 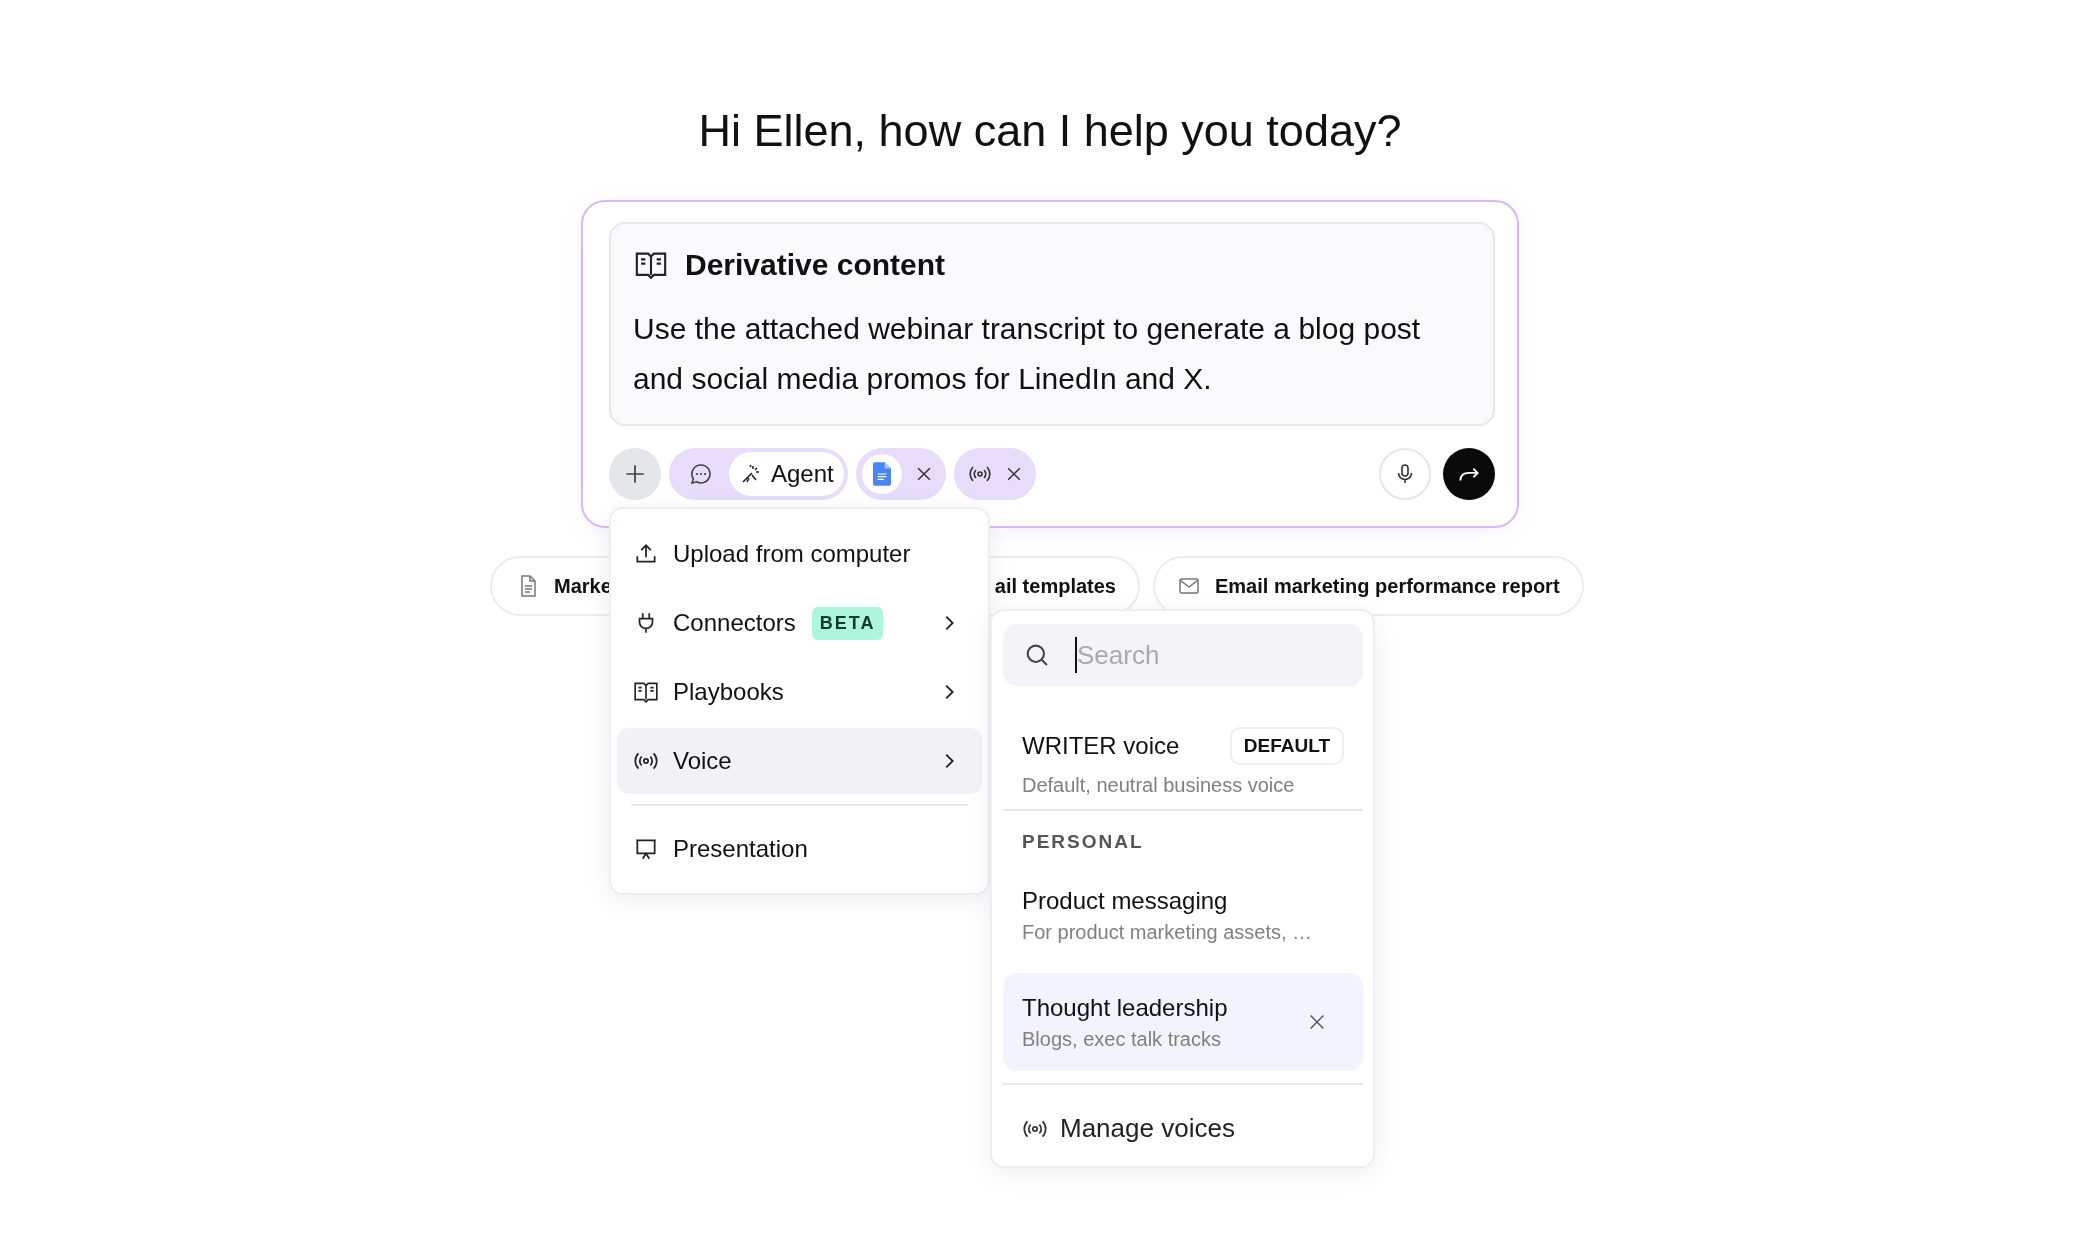 I want to click on document-icon, so click(x=881, y=474).